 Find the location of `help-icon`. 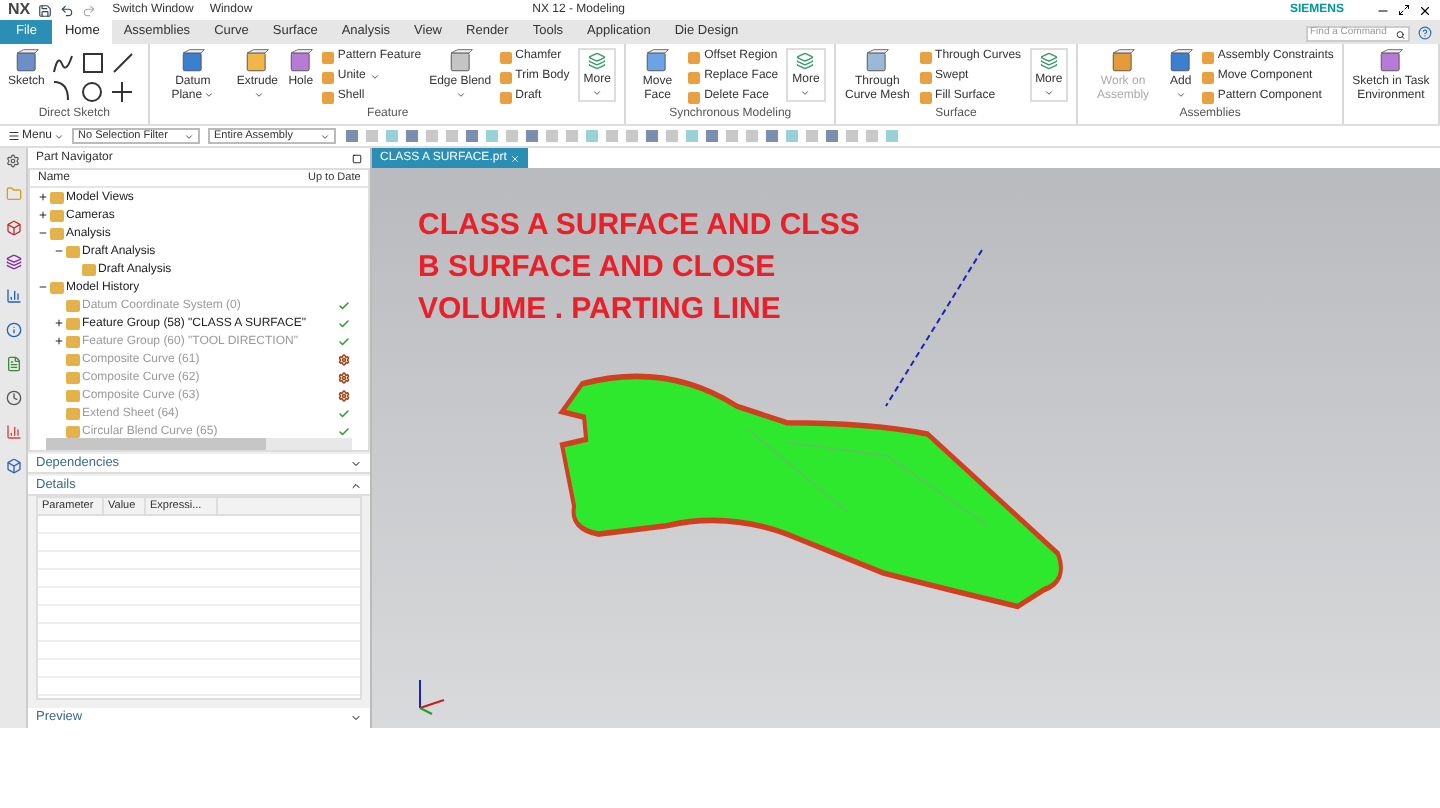

help-icon is located at coordinates (1425, 33).